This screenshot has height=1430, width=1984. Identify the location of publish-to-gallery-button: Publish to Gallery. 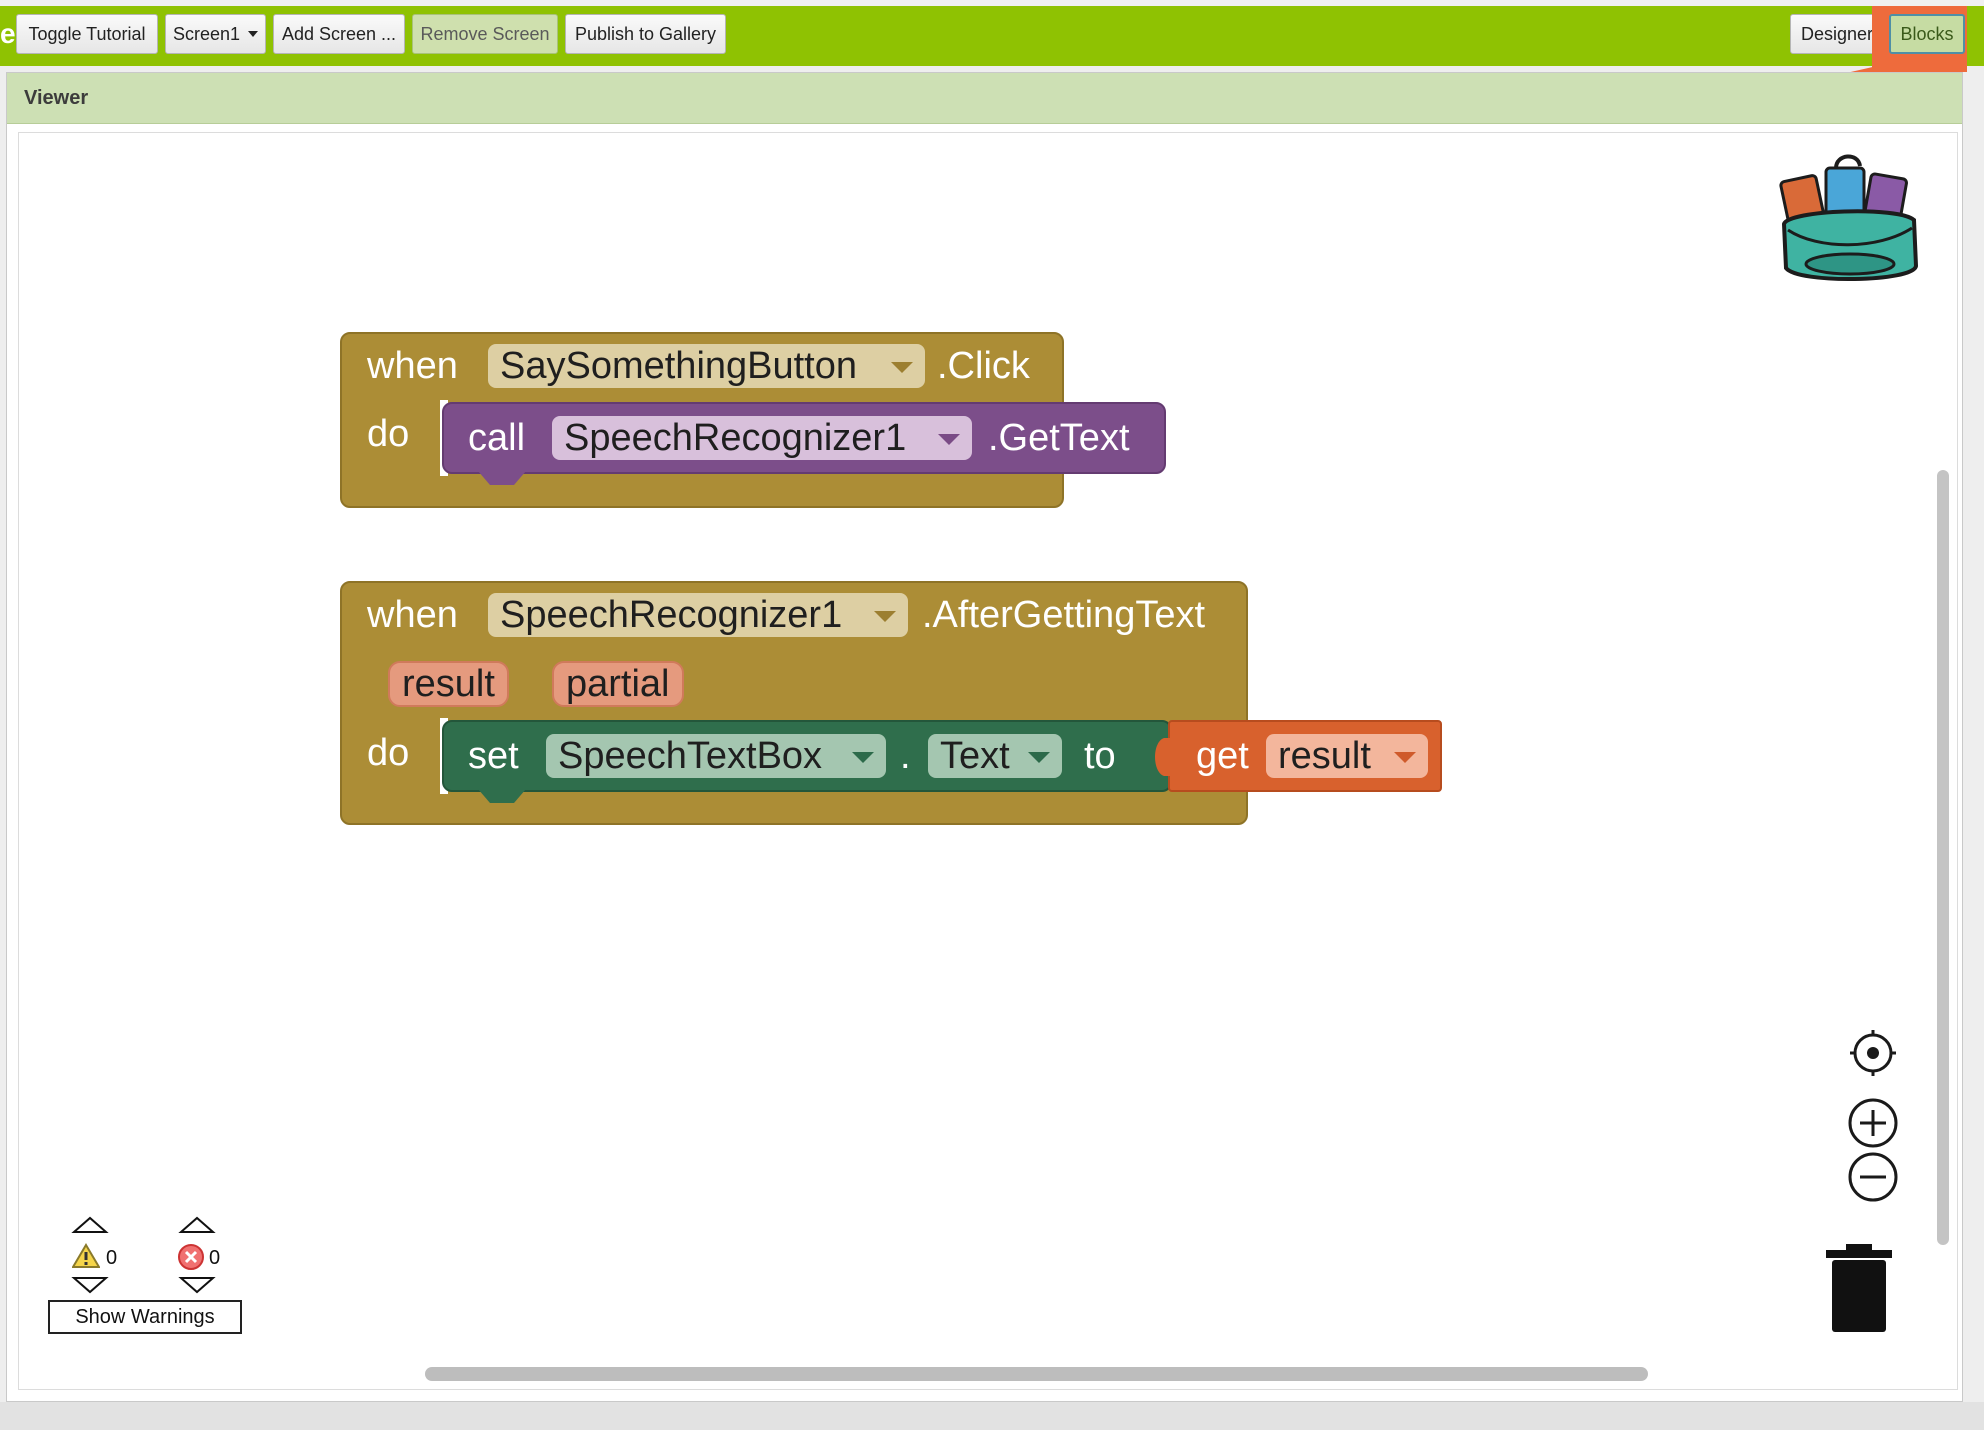
(645, 34).